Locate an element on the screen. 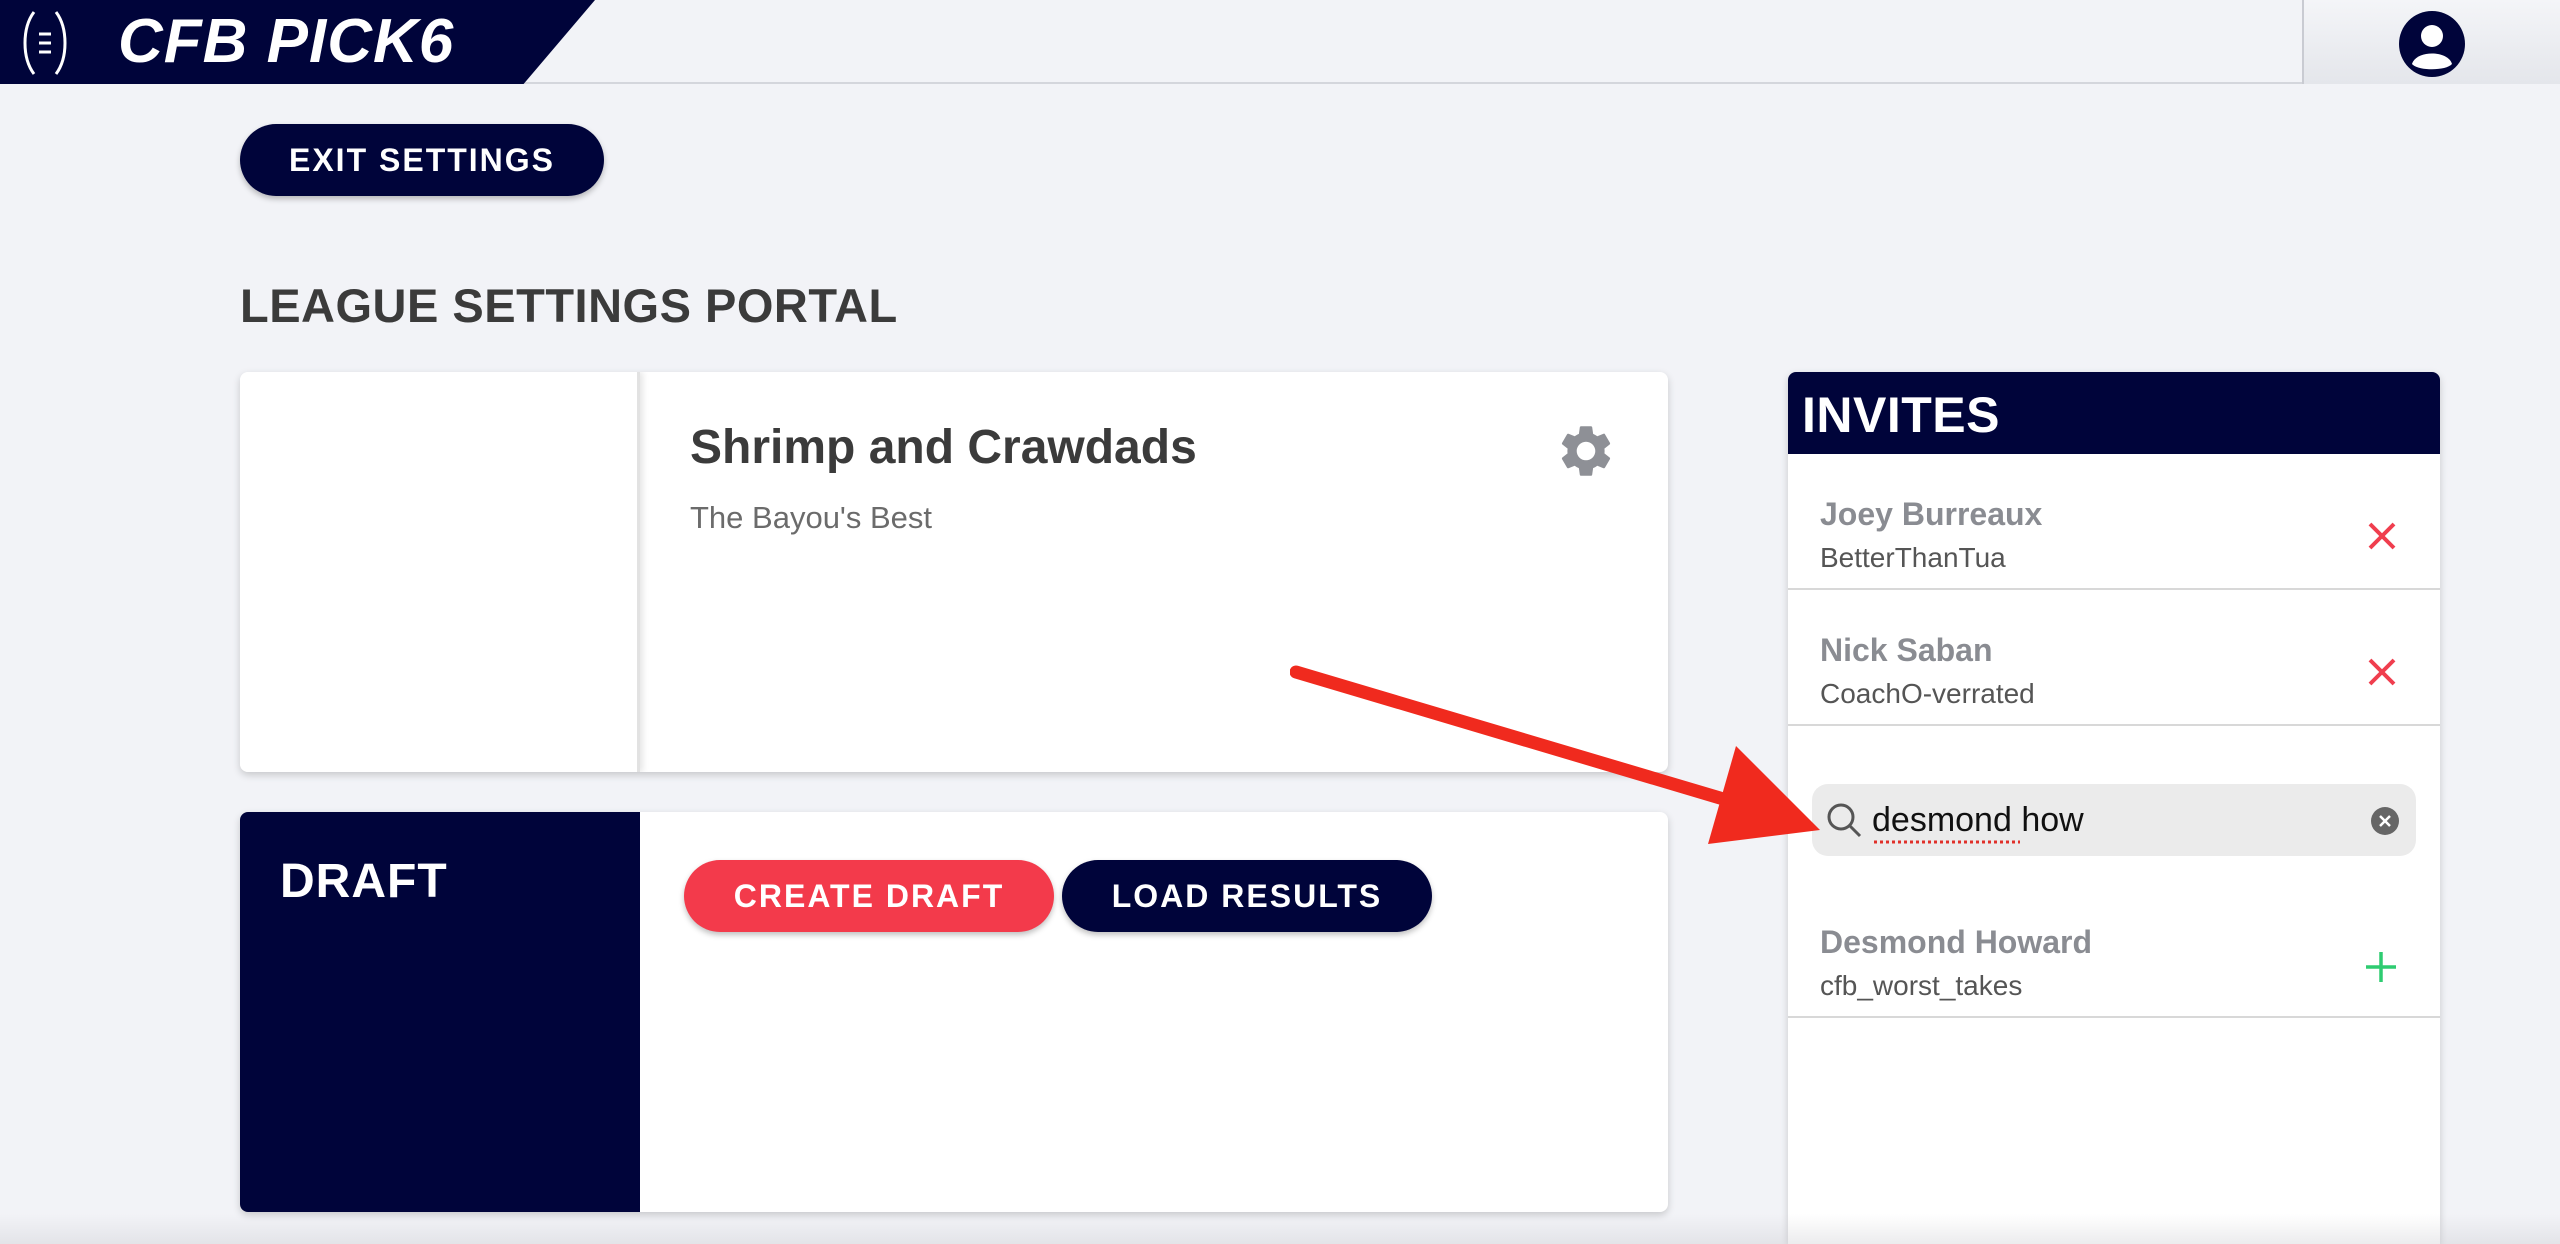 Image resolution: width=2560 pixels, height=1244 pixels. draft-title: DRAFT is located at coordinates (364, 881).